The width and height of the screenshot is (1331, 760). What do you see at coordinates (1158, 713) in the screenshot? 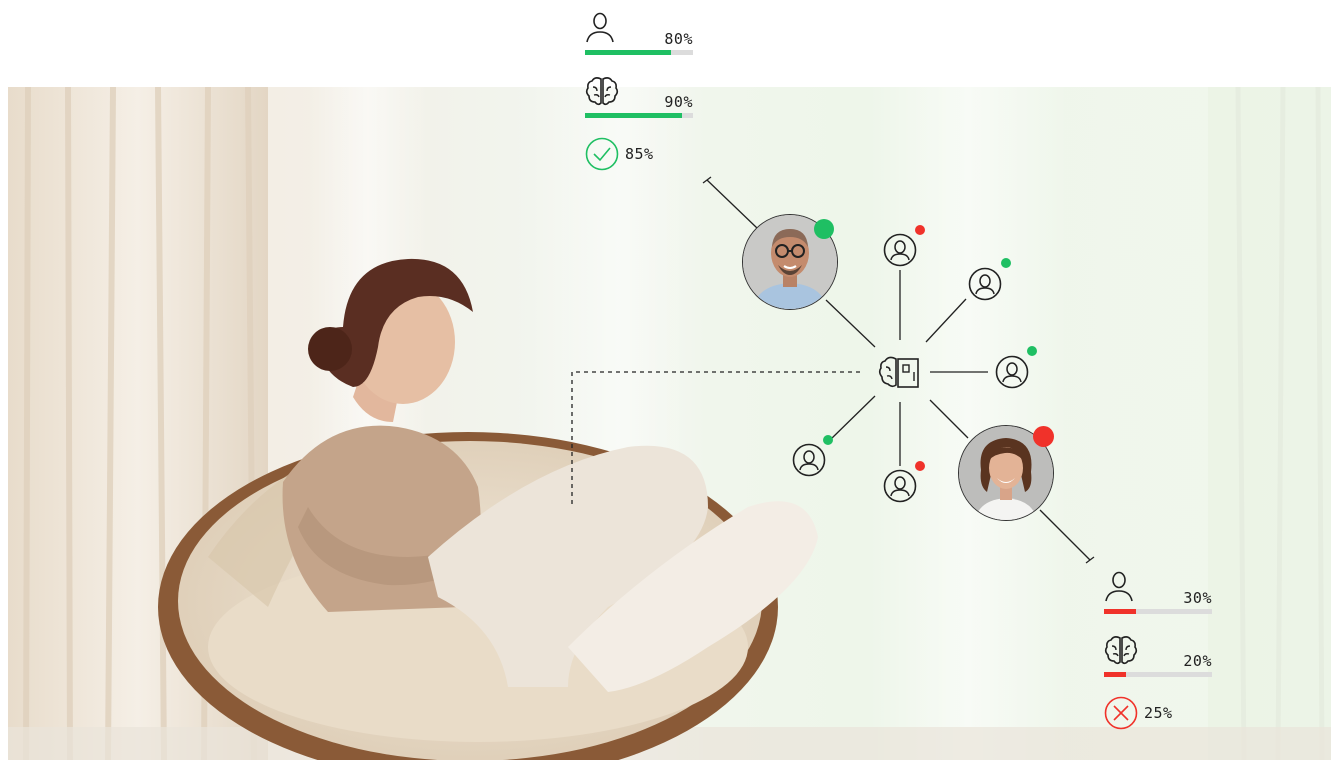
I see `bottom-overall-value: 25%` at bounding box center [1158, 713].